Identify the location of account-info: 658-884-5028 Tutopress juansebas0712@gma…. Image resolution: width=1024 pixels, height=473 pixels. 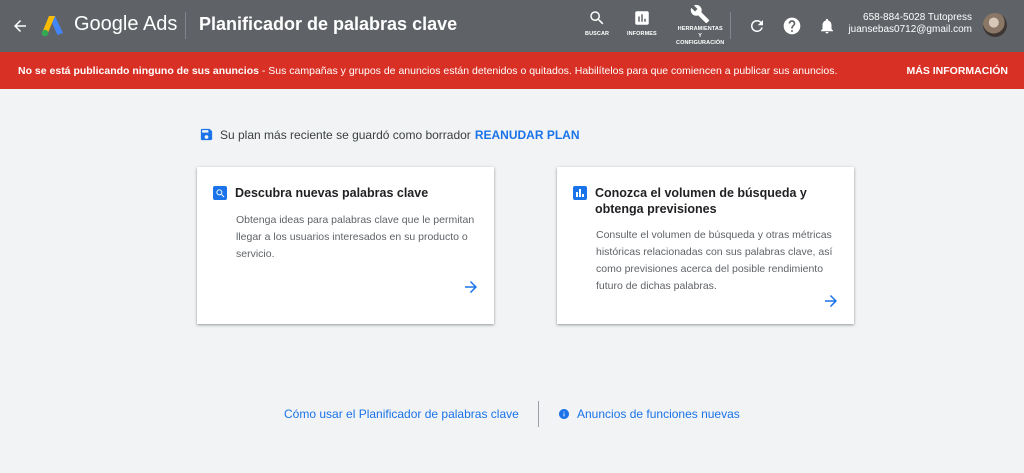
(910, 24).